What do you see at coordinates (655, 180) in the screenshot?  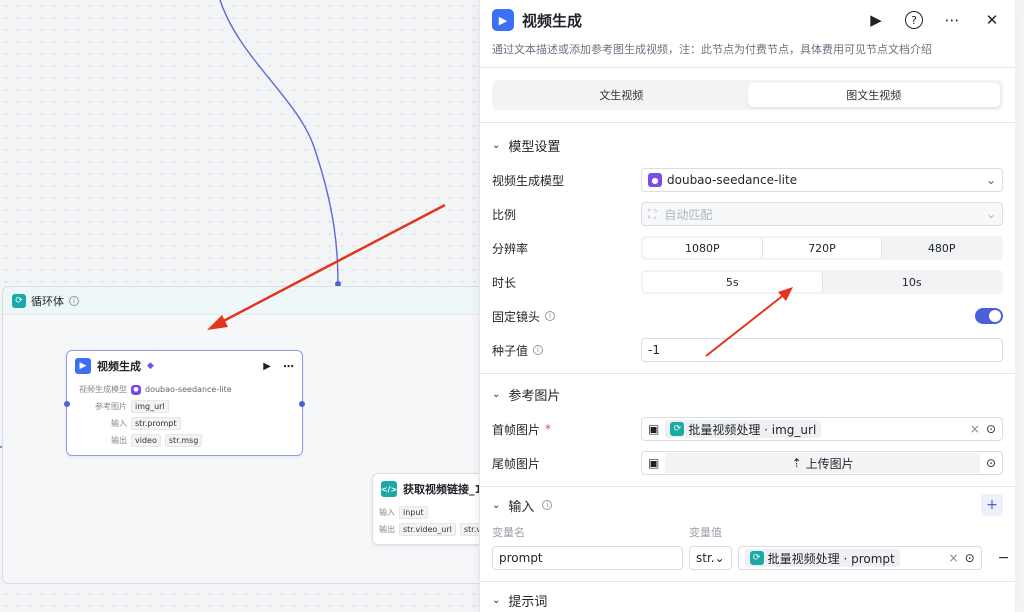 I see `model-icon: ●` at bounding box center [655, 180].